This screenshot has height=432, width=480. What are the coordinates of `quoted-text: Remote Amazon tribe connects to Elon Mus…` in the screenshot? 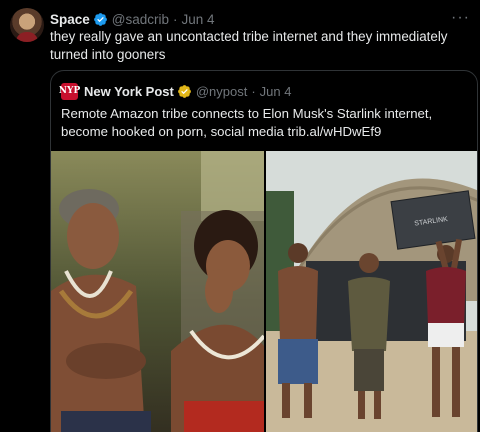 It's located at (247, 122).